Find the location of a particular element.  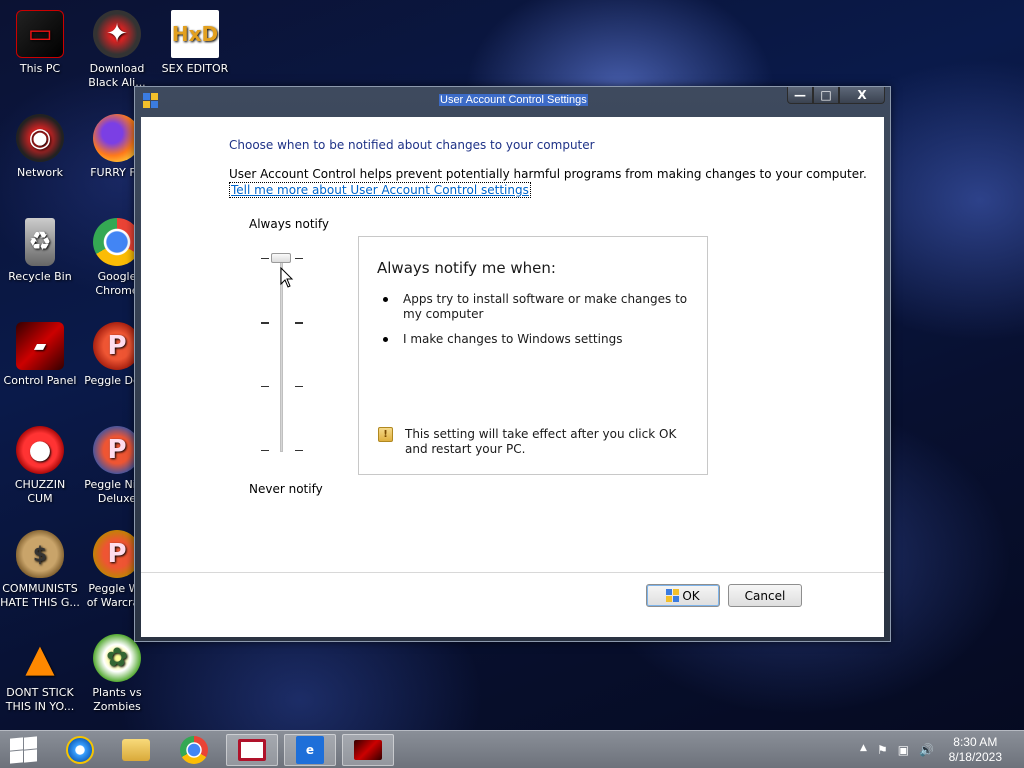

desktop-icon-this-pc: ▭ This PC is located at coordinates (40, 43).